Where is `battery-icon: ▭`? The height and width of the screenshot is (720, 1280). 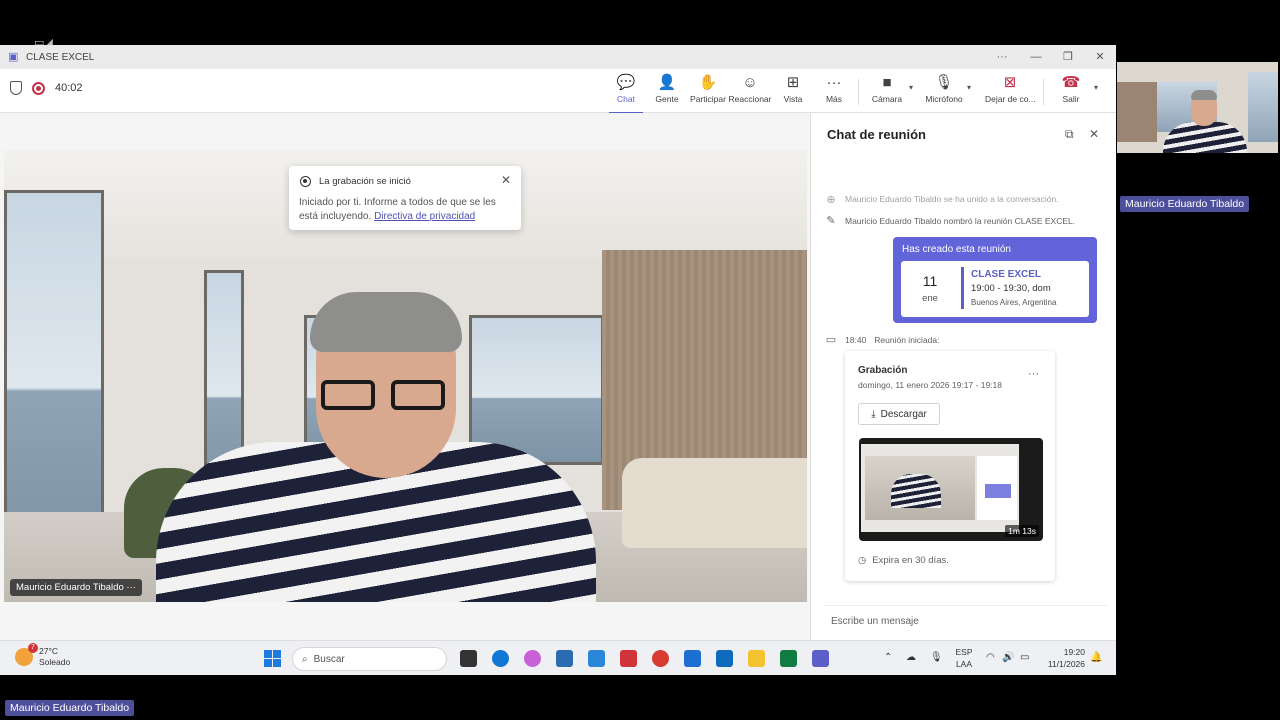 battery-icon: ▭ is located at coordinates (1024, 657).